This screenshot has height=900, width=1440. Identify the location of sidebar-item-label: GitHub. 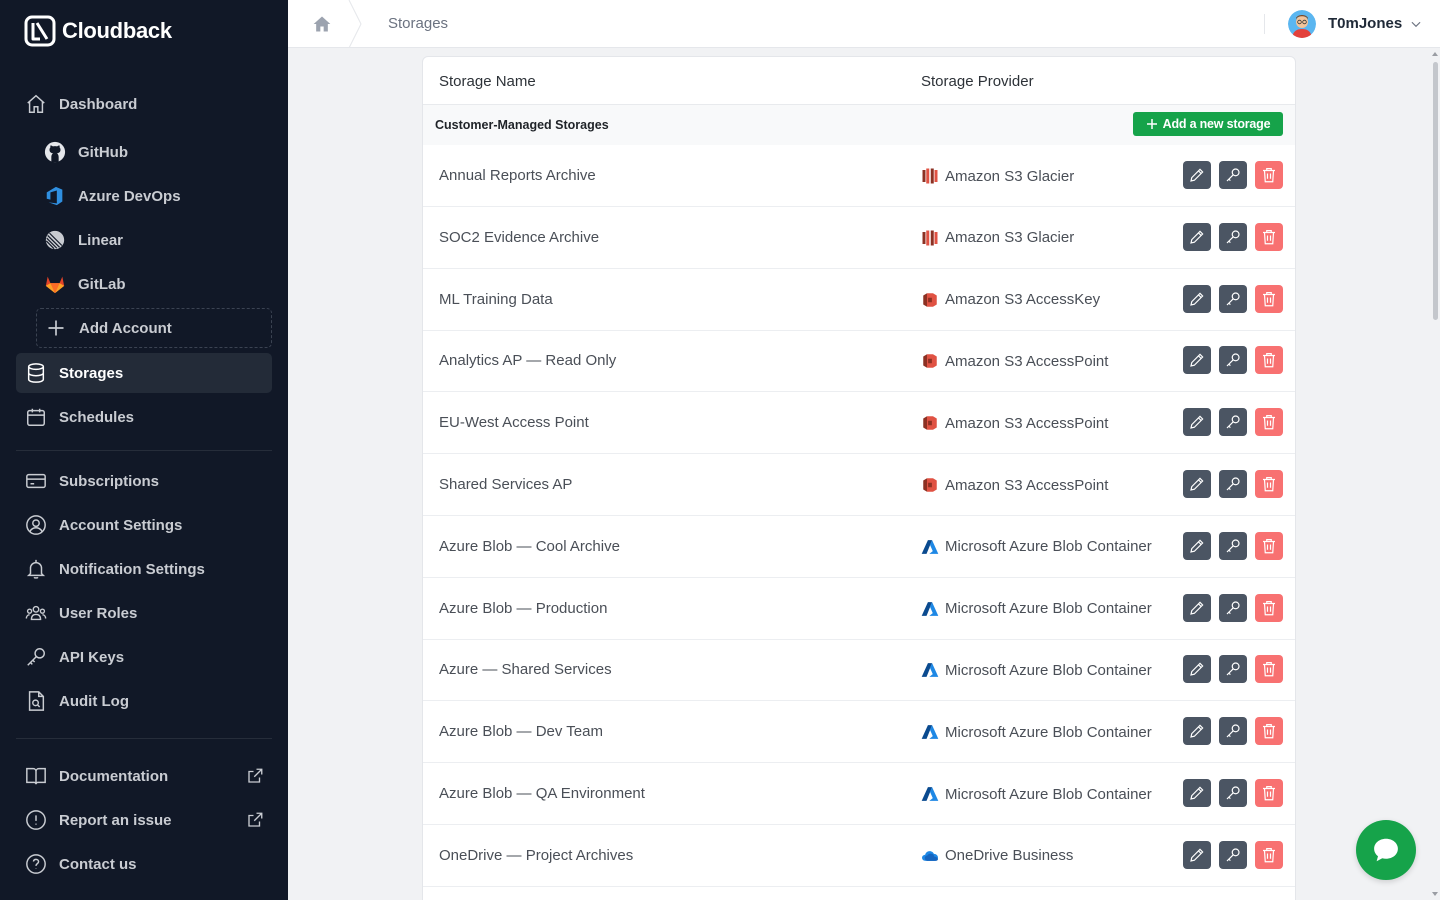
(103, 152).